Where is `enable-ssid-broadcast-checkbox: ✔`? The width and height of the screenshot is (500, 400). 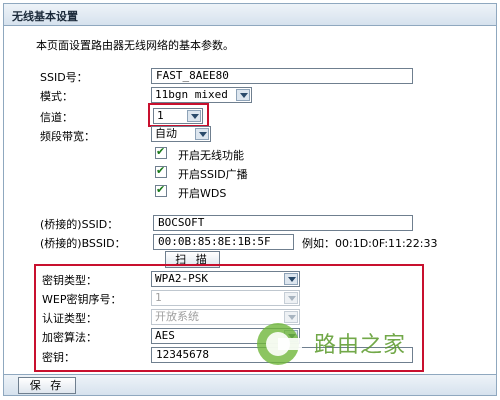
enable-ssid-broadcast-checkbox: ✔ is located at coordinates (161, 171).